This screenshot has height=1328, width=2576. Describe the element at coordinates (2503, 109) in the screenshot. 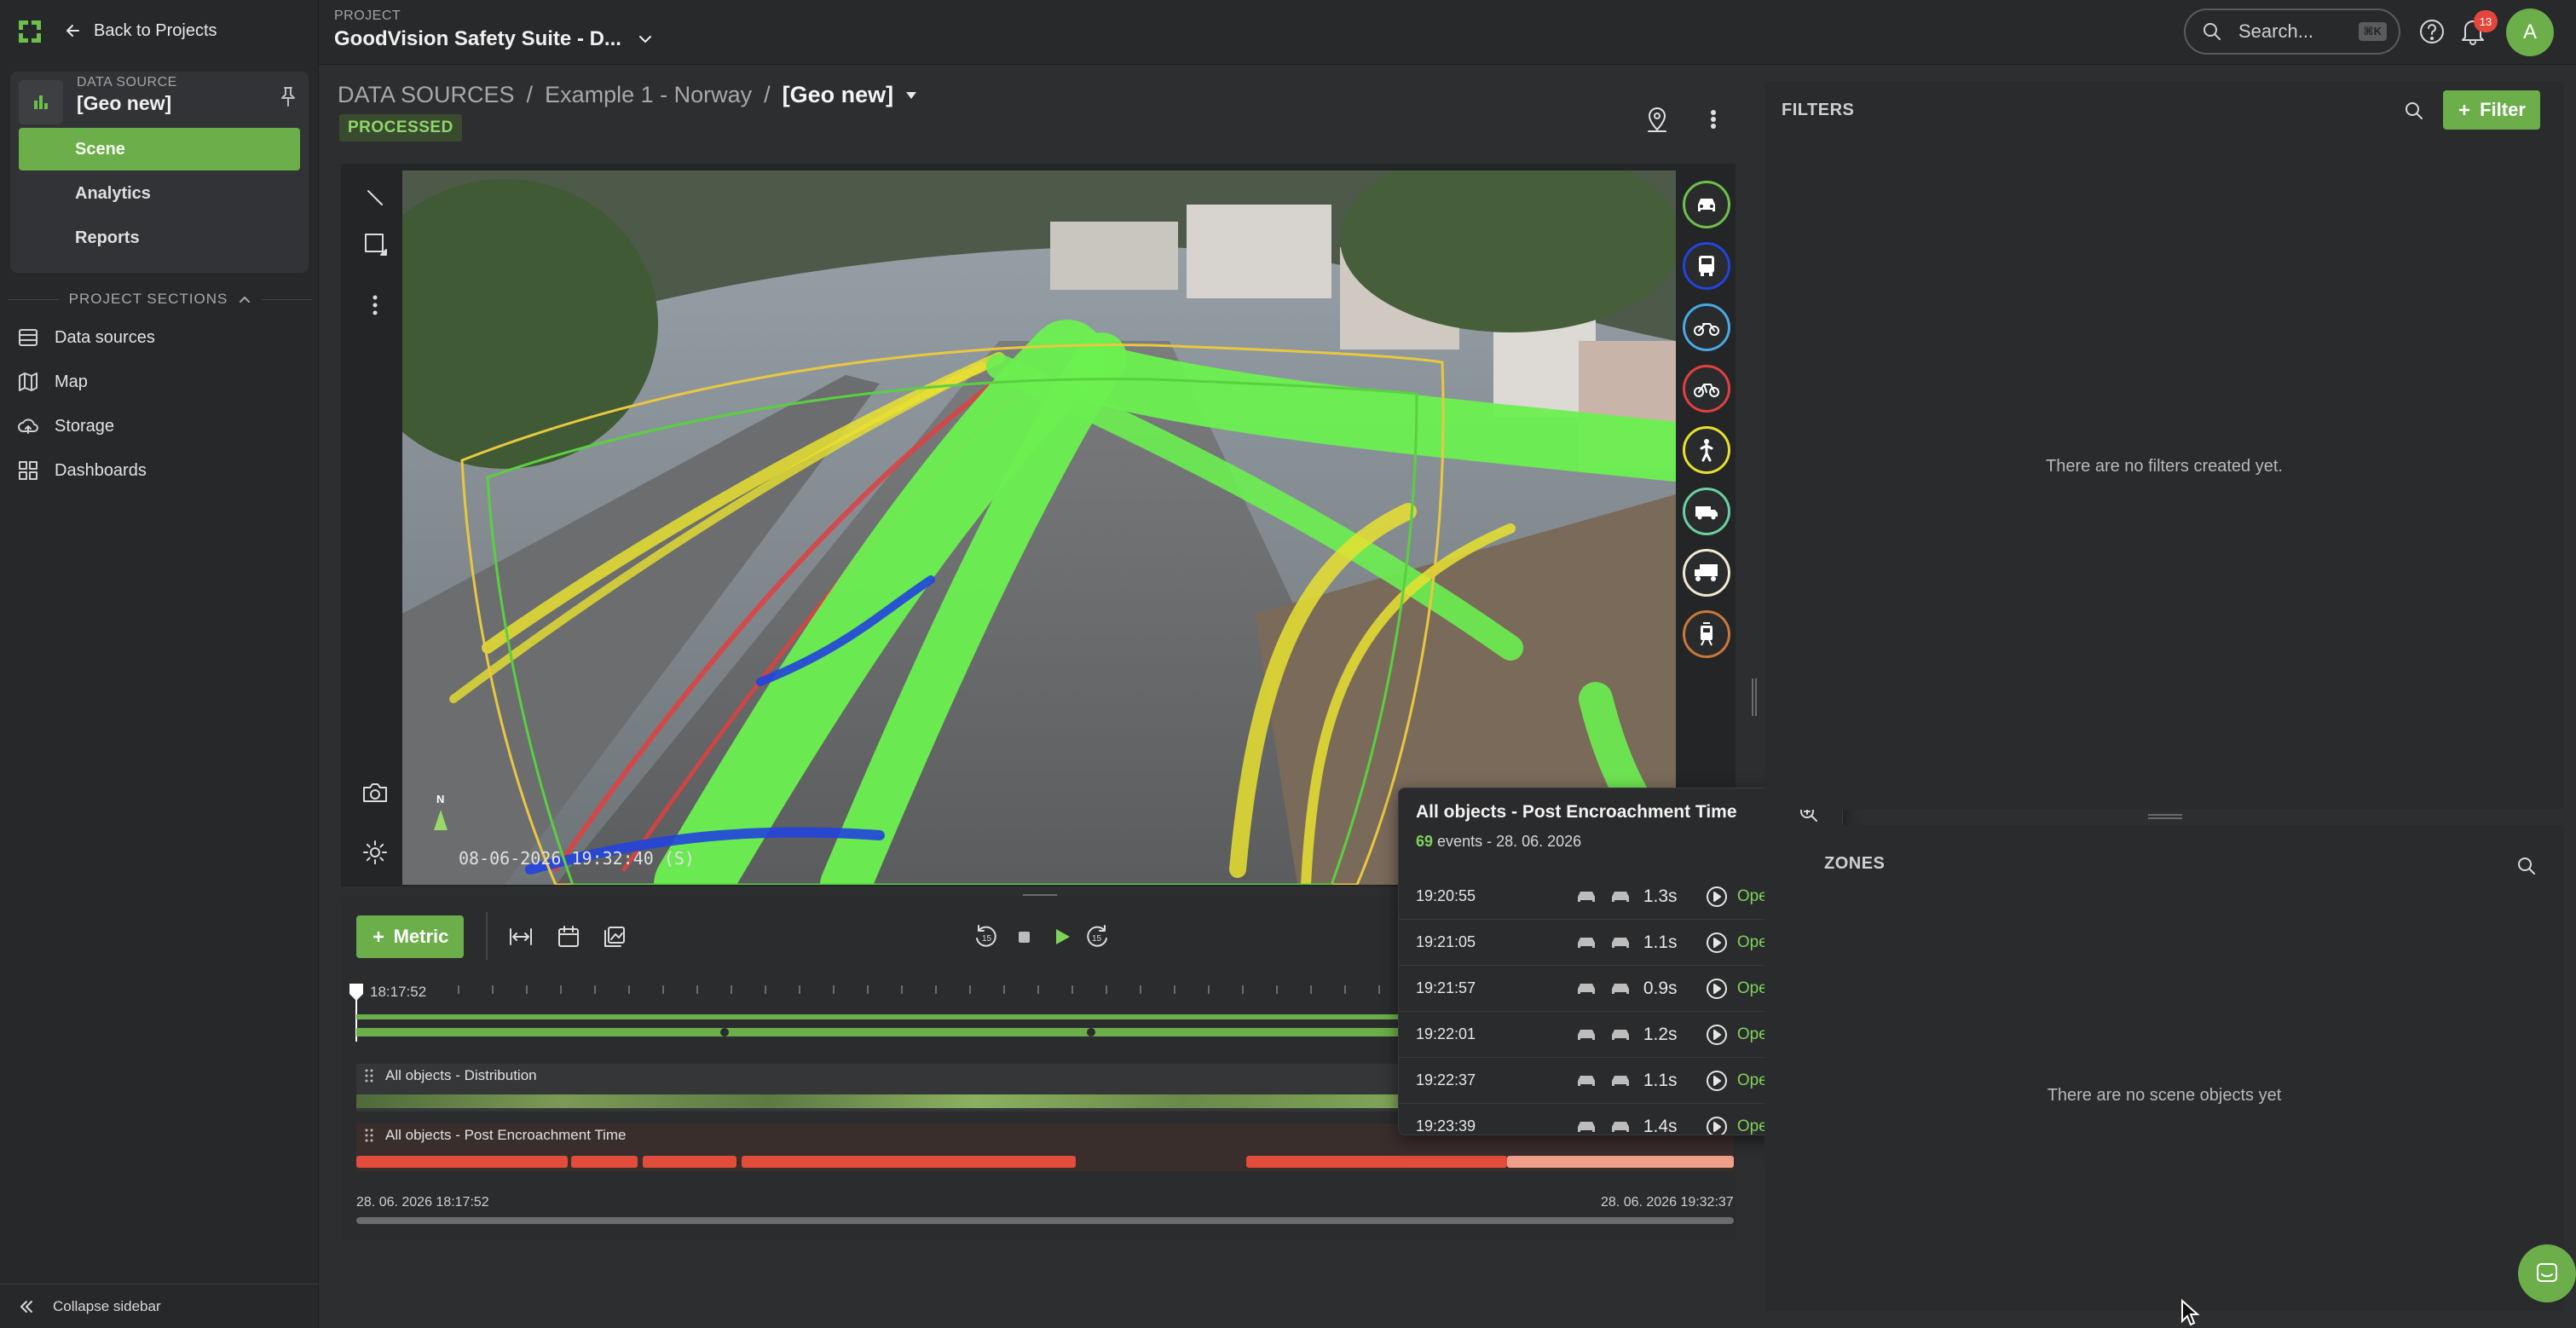

I see `add-filter-label: Filter` at that location.